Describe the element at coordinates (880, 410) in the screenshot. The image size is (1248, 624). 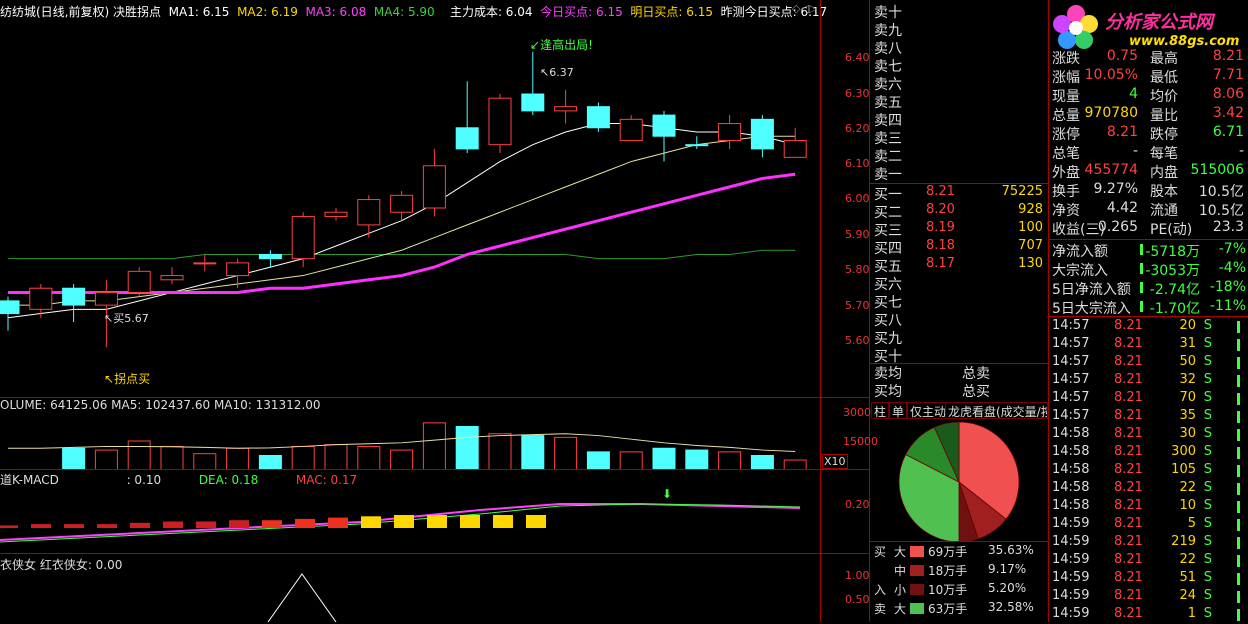
I see `tab-bar: 柱` at that location.